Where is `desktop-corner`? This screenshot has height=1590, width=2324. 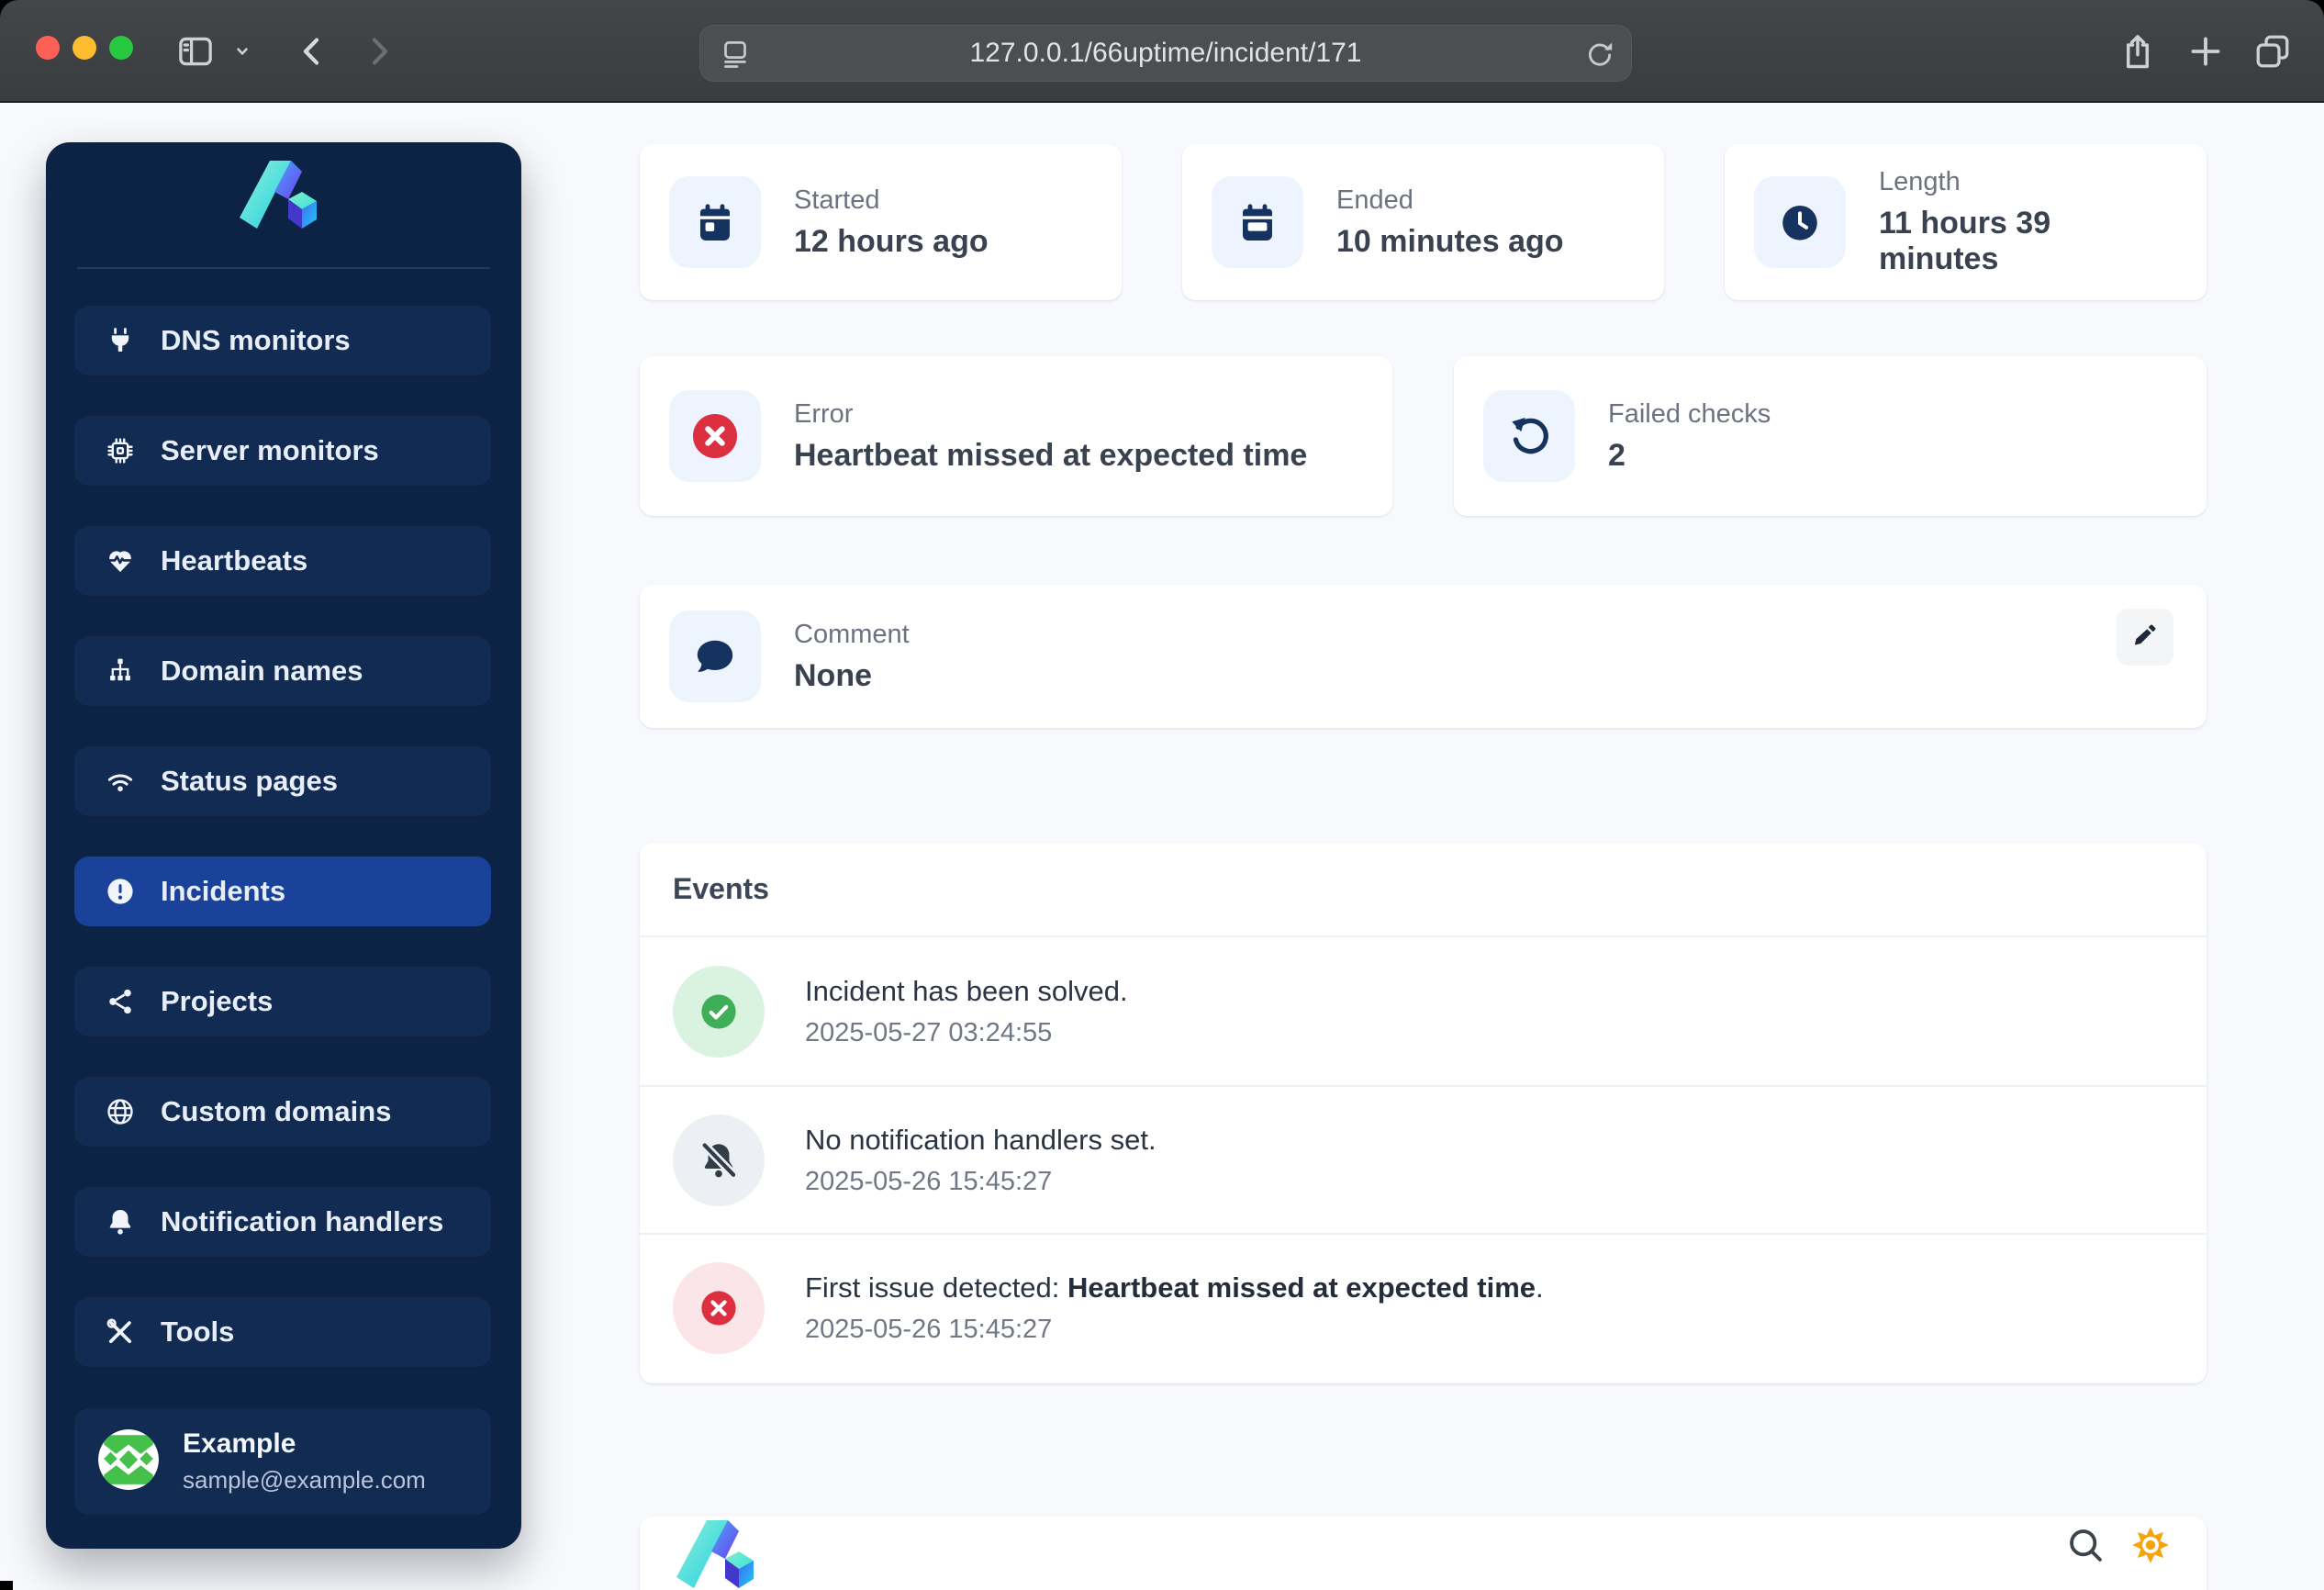 desktop-corner is located at coordinates (6, 1585).